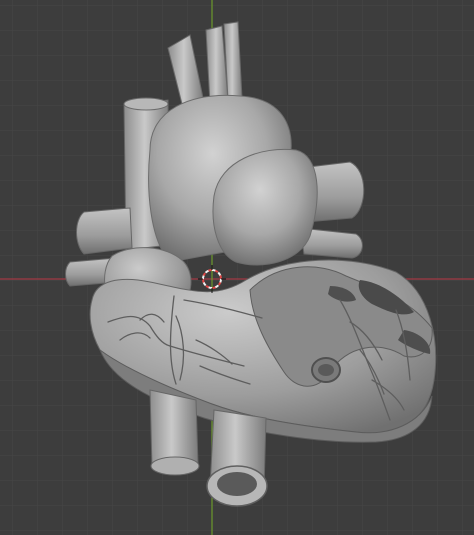  I want to click on valve-inner, so click(326, 370).